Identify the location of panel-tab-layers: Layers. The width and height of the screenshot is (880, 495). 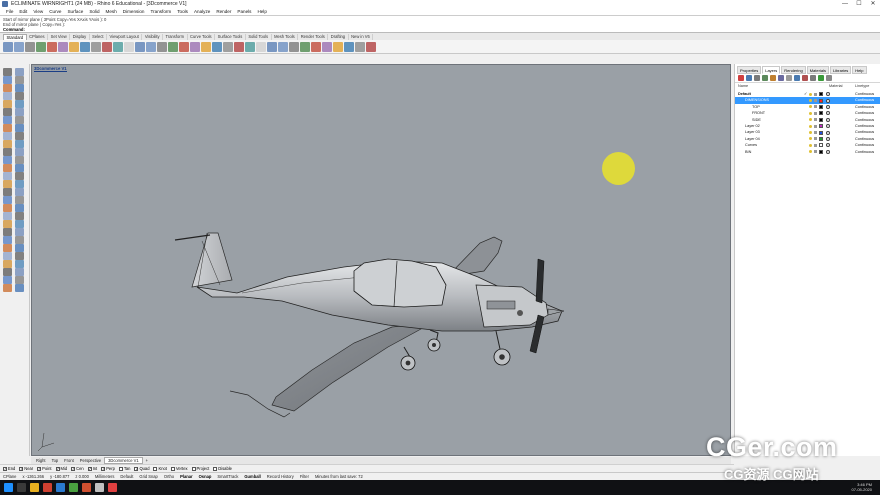
(771, 70).